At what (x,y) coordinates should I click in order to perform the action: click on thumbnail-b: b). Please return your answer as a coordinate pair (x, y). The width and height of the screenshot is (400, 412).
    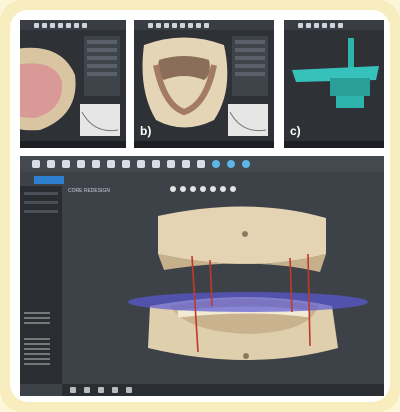
    Looking at the image, I should click on (204, 84).